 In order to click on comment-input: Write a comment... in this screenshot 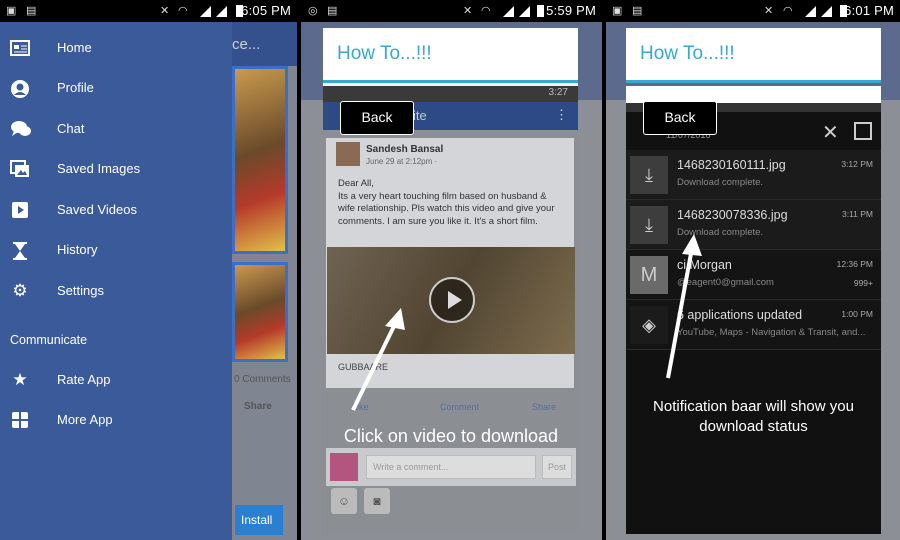, I will do `click(451, 467)`.